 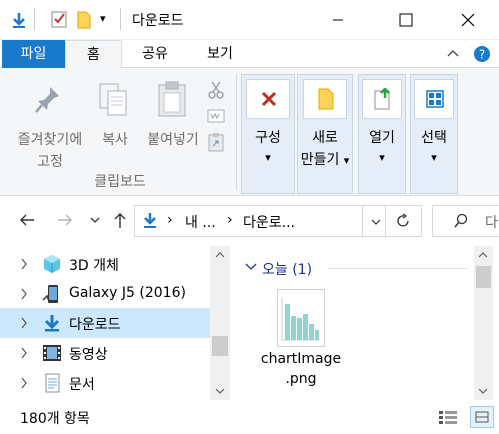 What do you see at coordinates (52, 264) in the screenshot?
I see `3d-objects-icon` at bounding box center [52, 264].